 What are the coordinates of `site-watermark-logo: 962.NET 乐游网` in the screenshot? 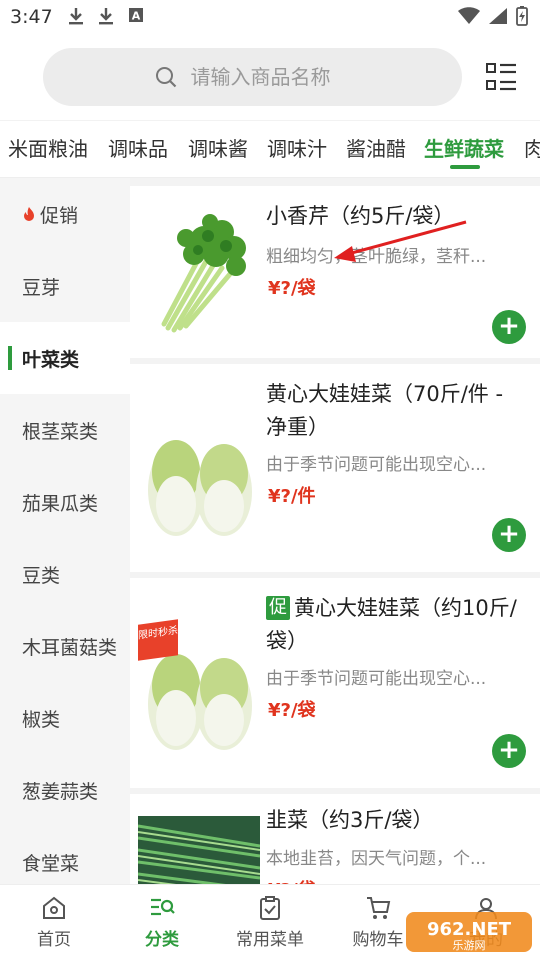 It's located at (469, 932).